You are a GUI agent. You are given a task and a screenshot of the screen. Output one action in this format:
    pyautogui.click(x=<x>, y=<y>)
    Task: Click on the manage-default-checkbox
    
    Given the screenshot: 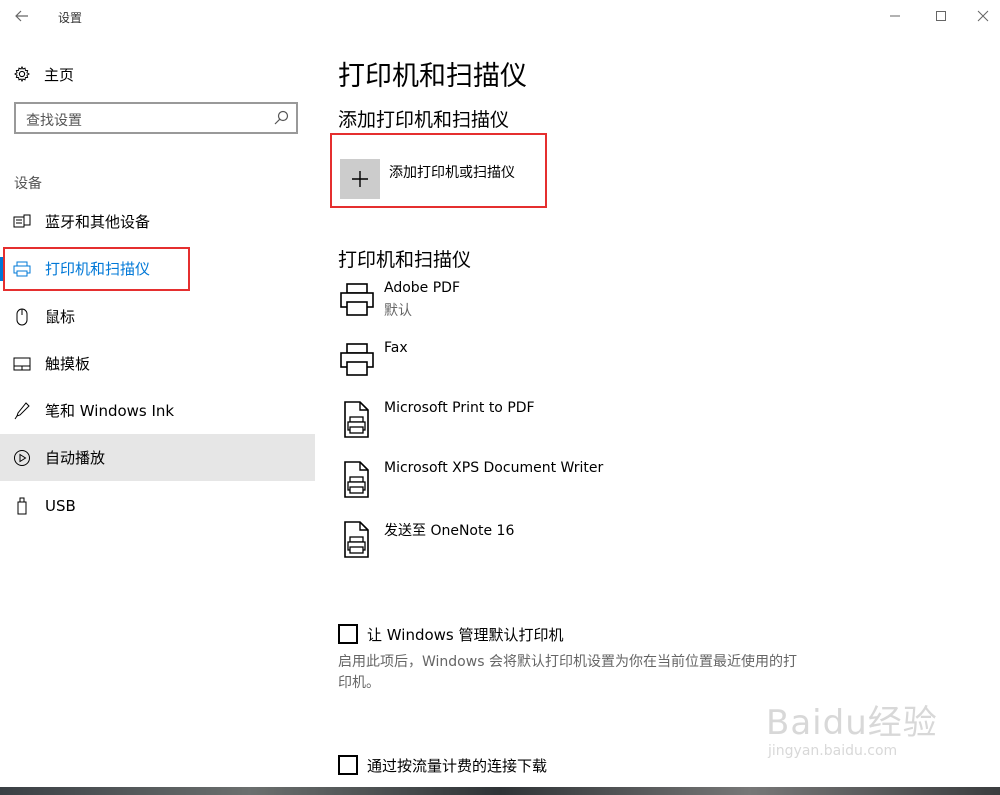 What is the action you would take?
    pyautogui.click(x=348, y=634)
    